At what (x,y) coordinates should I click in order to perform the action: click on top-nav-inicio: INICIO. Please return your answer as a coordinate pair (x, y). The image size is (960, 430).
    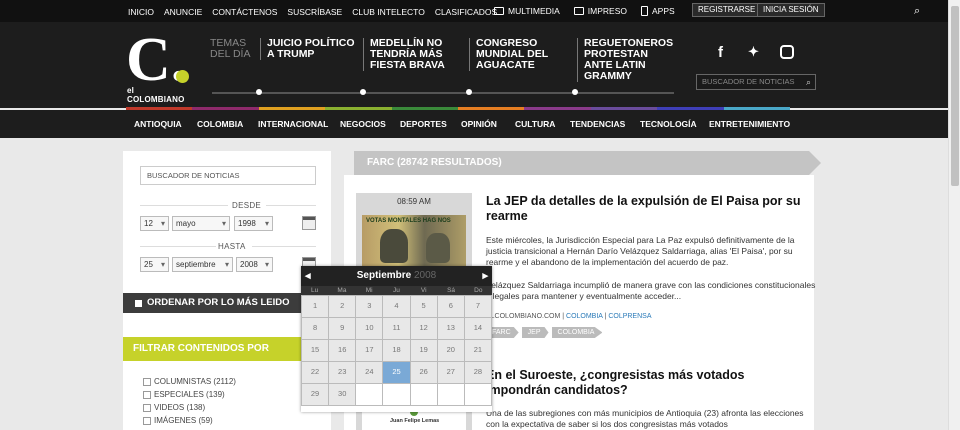
    Looking at the image, I should click on (141, 12).